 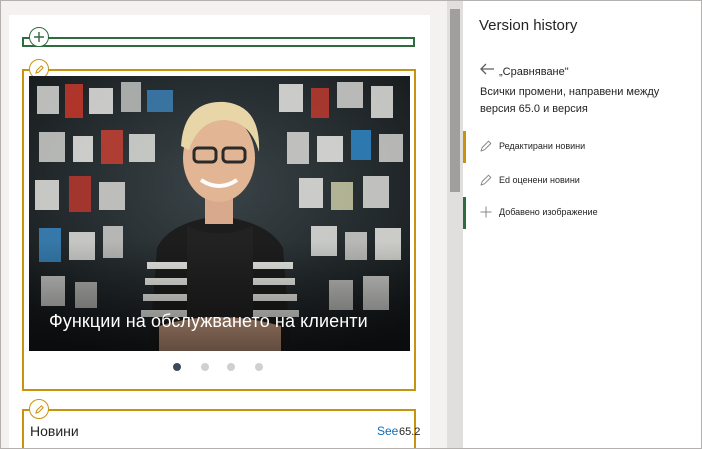 I want to click on change-item-added-image: Добавено изображение, so click(x=582, y=213).